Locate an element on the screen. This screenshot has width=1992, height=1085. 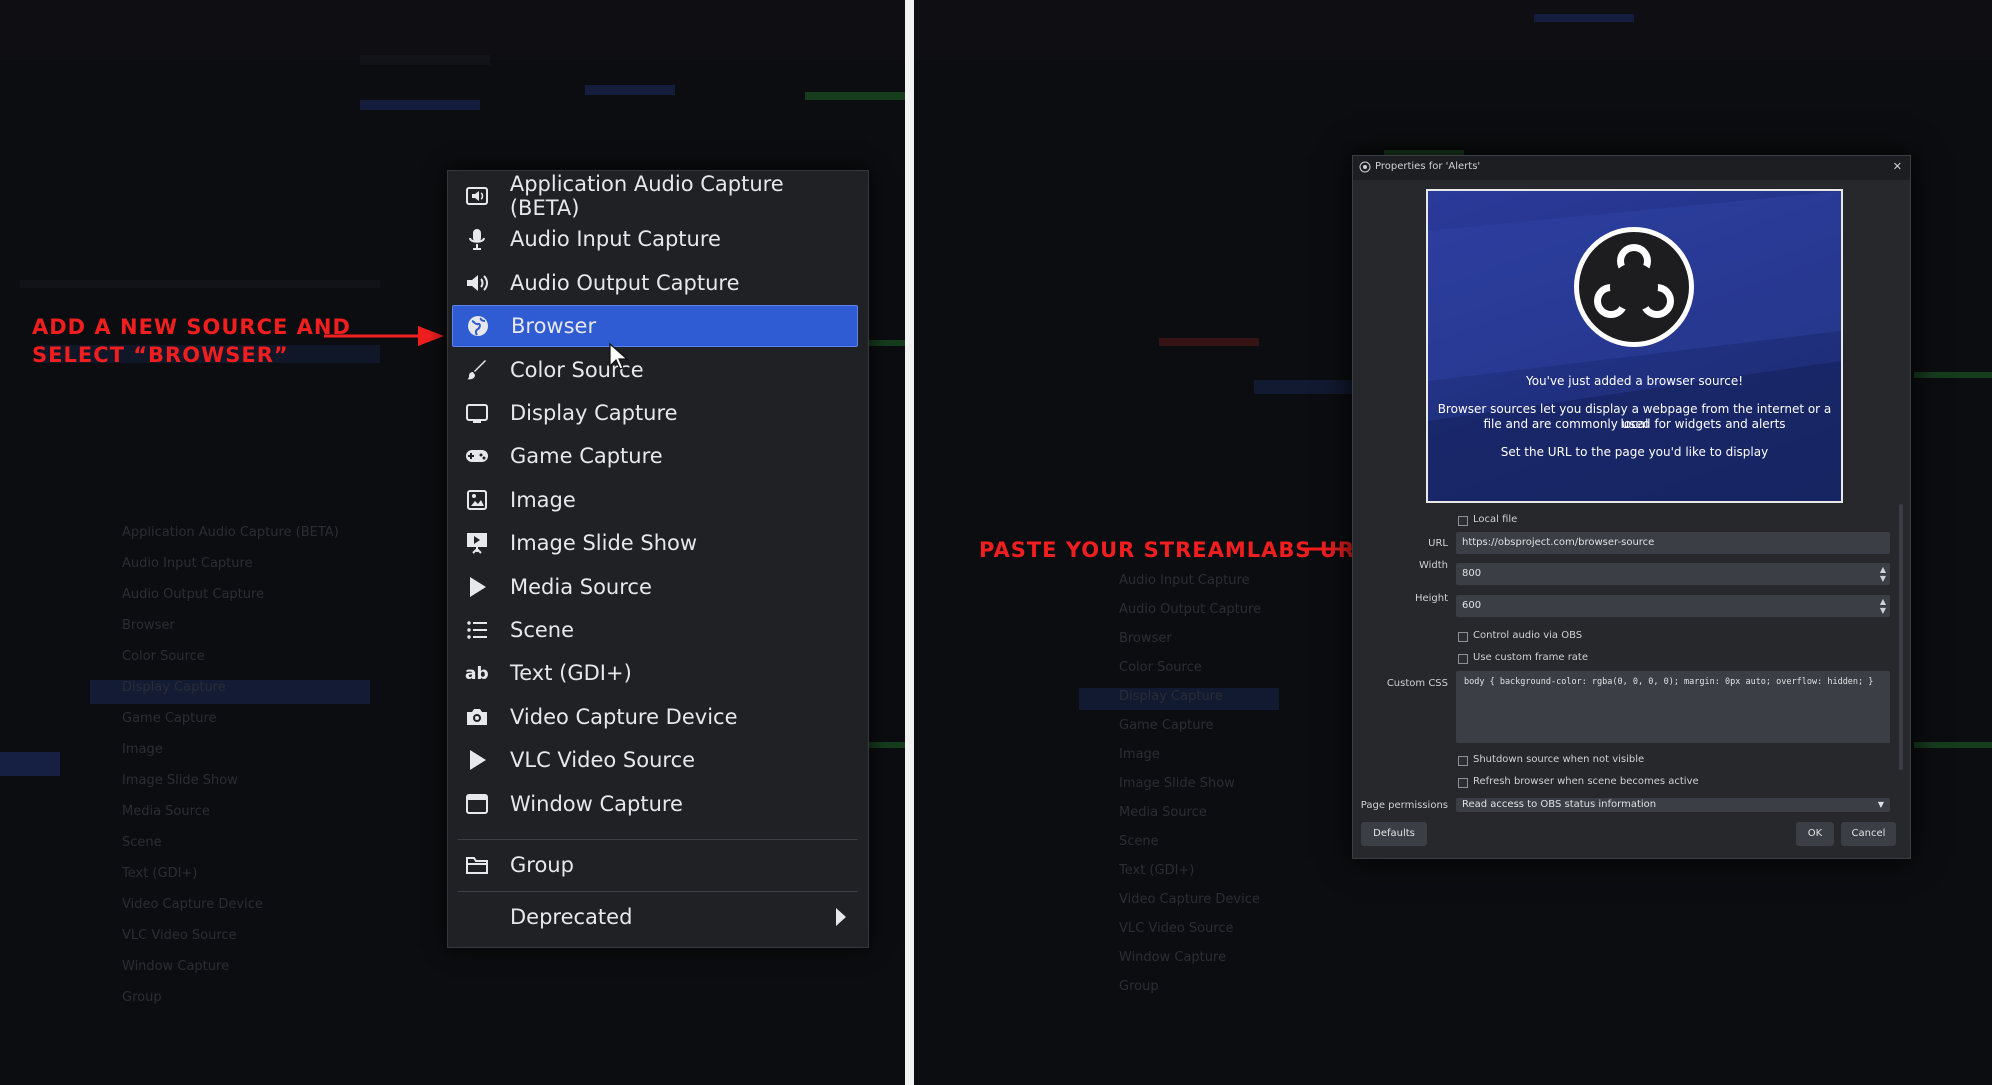
app-audio-icon is located at coordinates (477, 196).